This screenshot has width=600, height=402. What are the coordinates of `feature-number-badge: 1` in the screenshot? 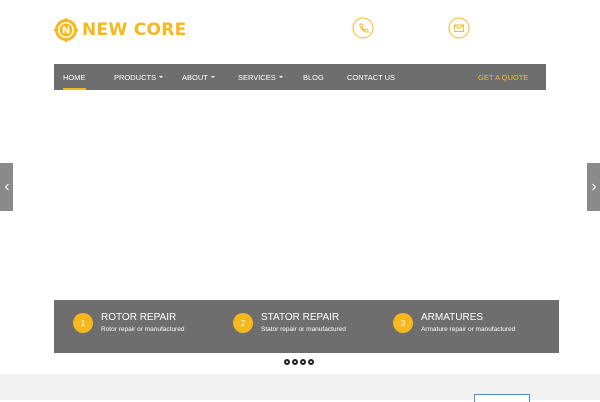 It's located at (83, 323).